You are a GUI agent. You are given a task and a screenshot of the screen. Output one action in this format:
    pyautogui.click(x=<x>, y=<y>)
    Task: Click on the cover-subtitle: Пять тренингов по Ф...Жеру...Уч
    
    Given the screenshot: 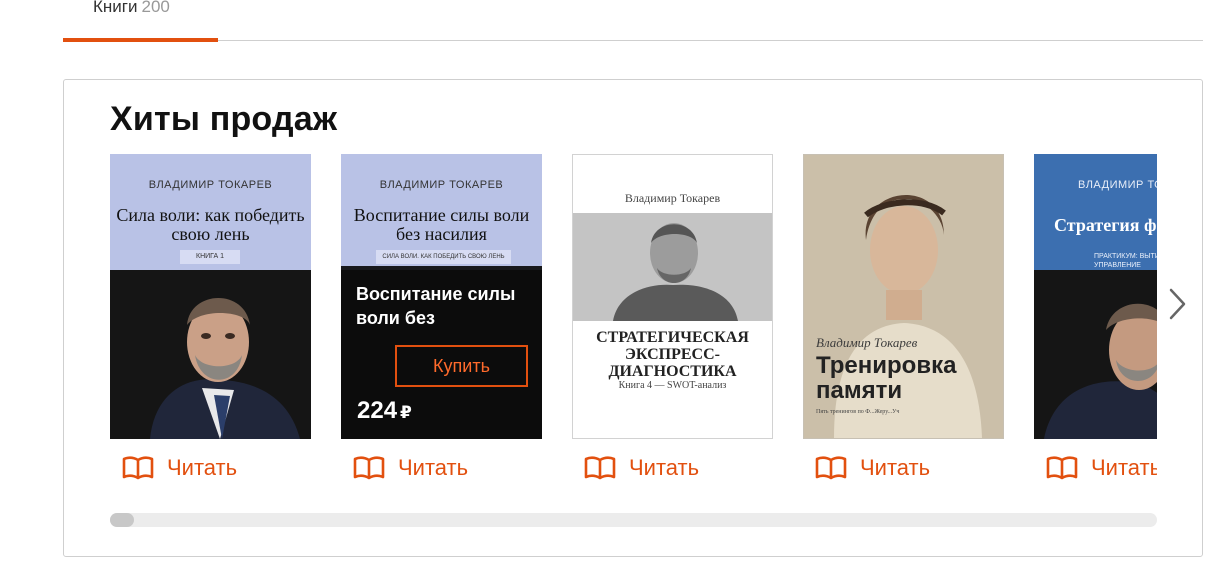 What is the action you would take?
    pyautogui.click(x=858, y=412)
    